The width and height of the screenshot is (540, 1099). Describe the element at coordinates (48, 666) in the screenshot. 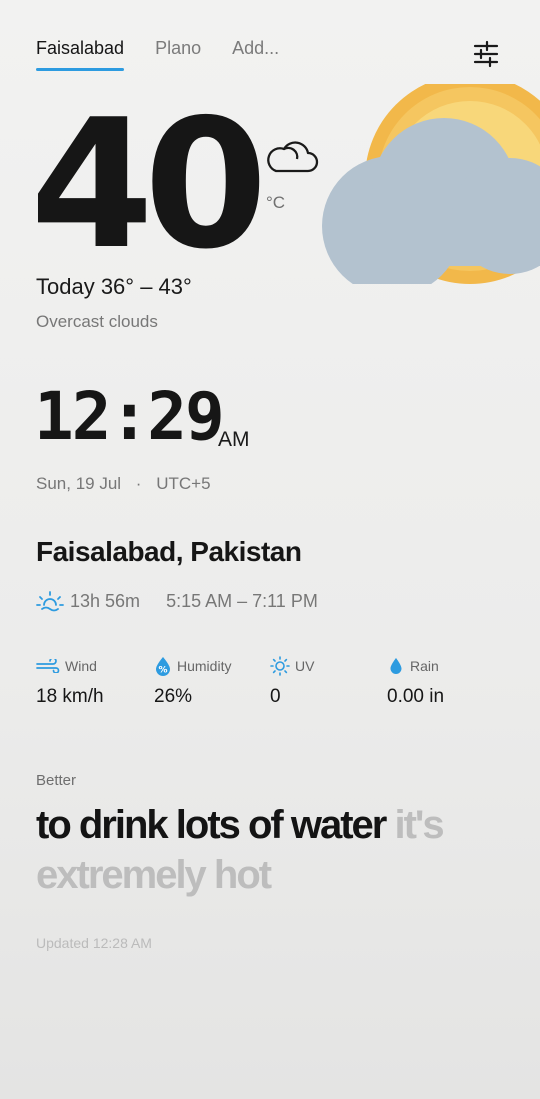

I see `wind-icon` at that location.